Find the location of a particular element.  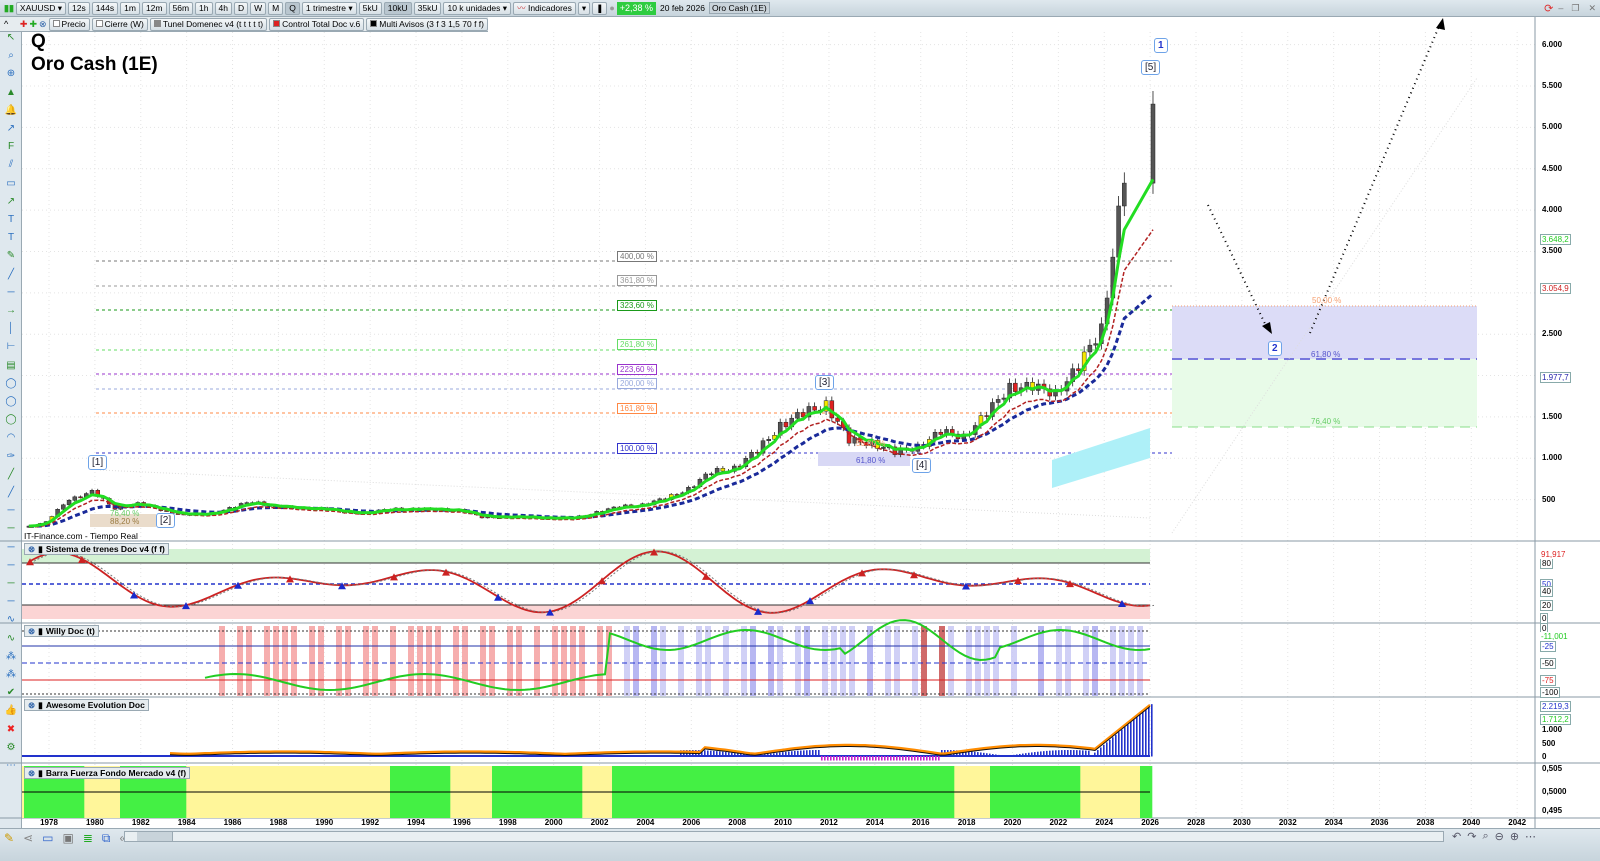

more-icon: ⋯ is located at coordinates (1530, 836).